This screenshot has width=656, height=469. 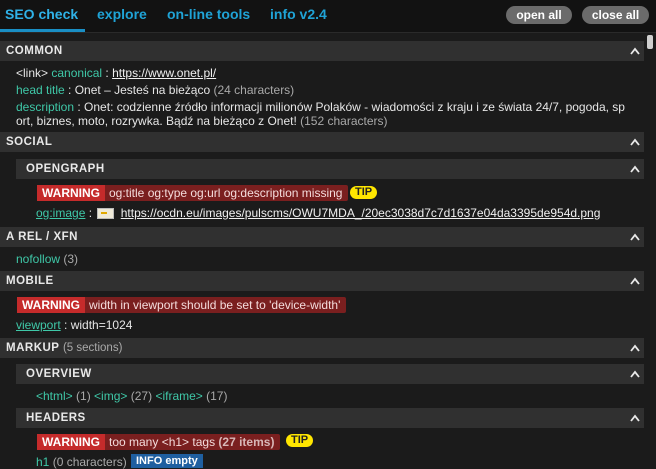 I want to click on head-title-key: head title, so click(x=40, y=90).